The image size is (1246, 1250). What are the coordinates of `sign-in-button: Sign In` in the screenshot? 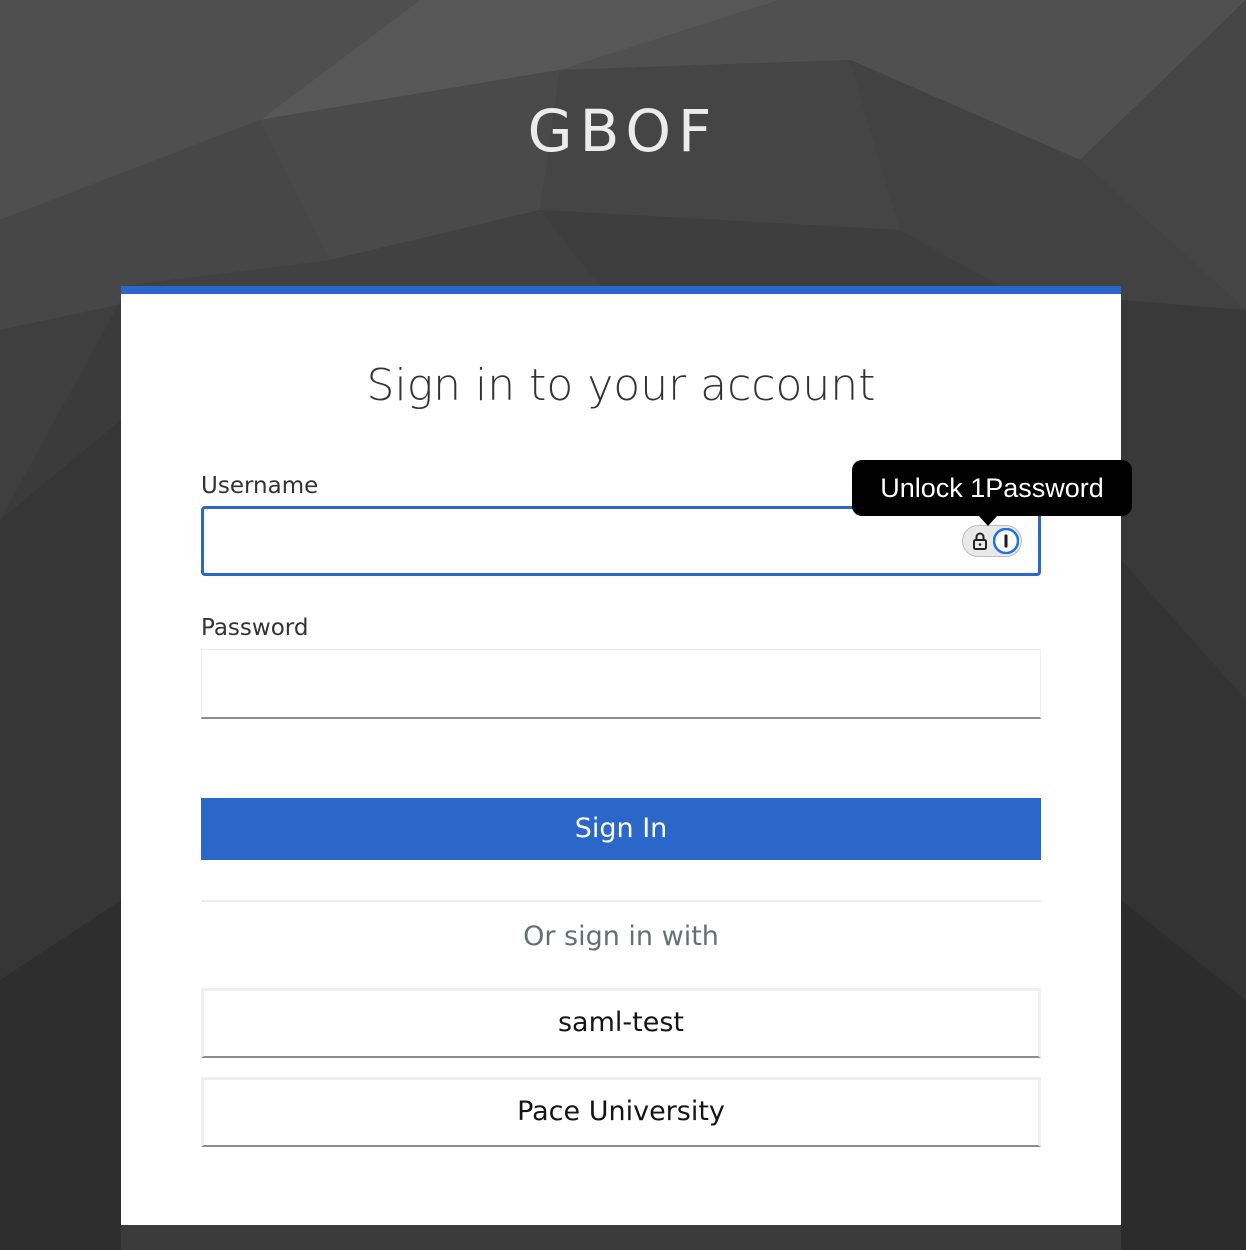 It's located at (621, 829).